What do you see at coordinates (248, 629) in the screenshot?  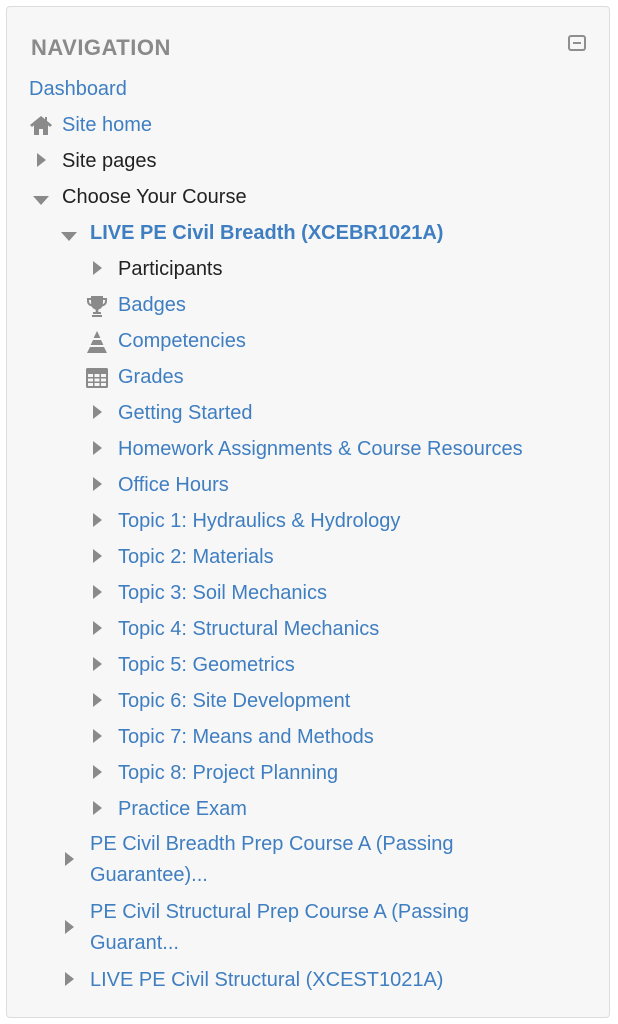 I see `nav-section-item: Topic 4: Structural Mechanics` at bounding box center [248, 629].